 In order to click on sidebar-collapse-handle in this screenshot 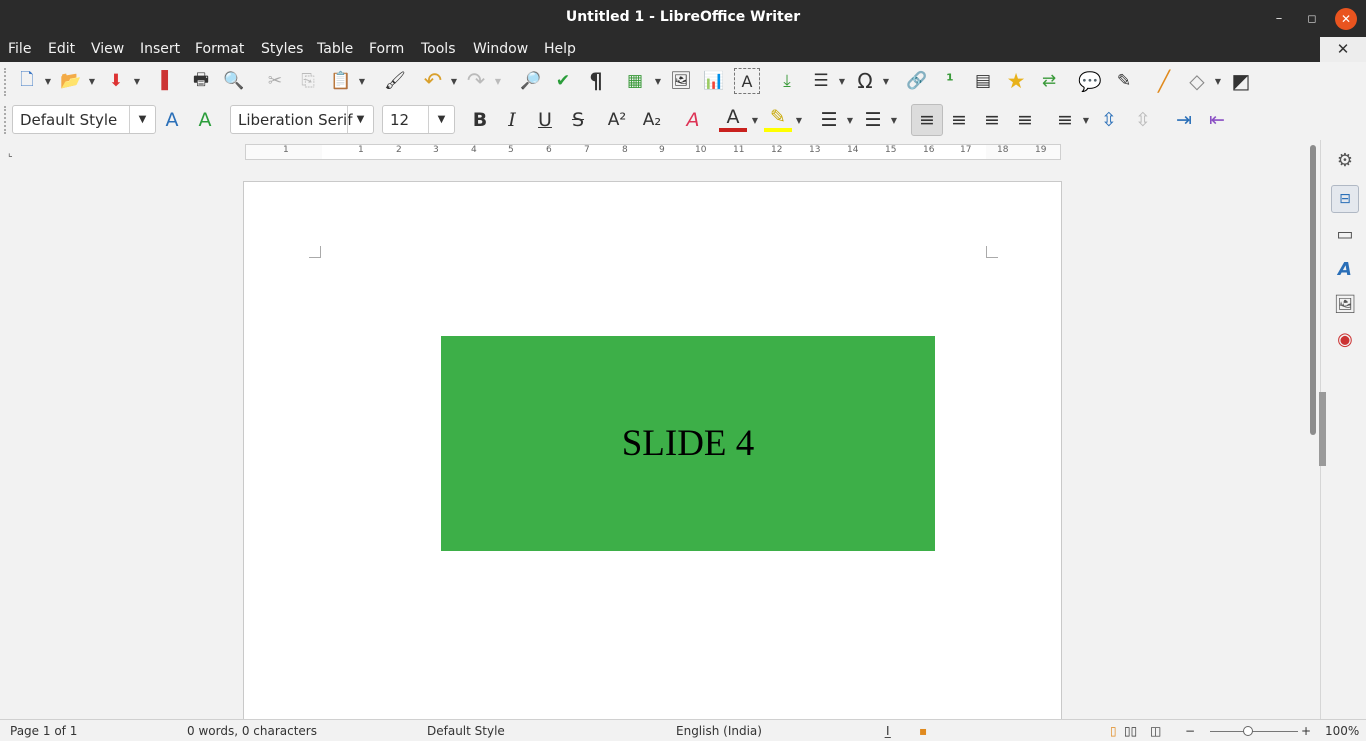, I will do `click(1322, 429)`.